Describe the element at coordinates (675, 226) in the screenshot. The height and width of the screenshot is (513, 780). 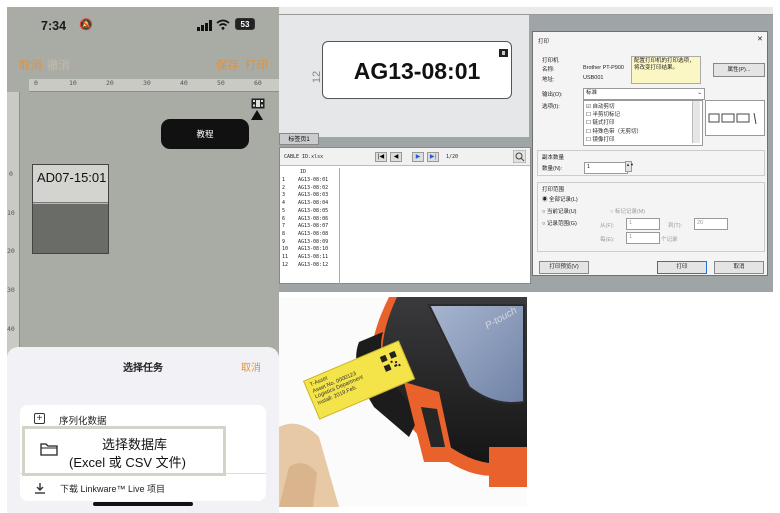
I see `to-label: 到(T):` at that location.